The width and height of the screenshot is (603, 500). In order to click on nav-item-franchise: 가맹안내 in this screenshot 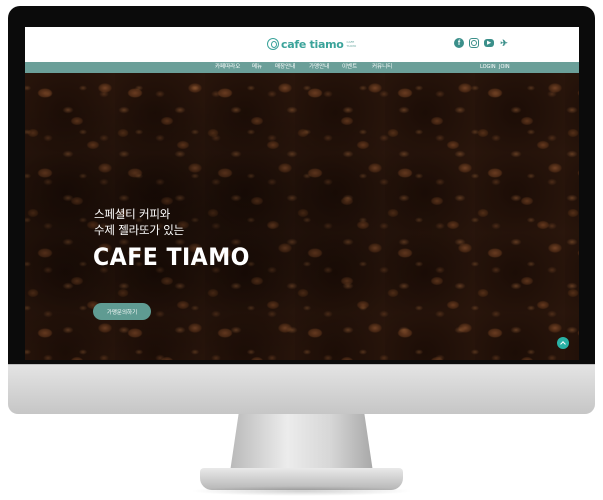, I will do `click(319, 67)`.